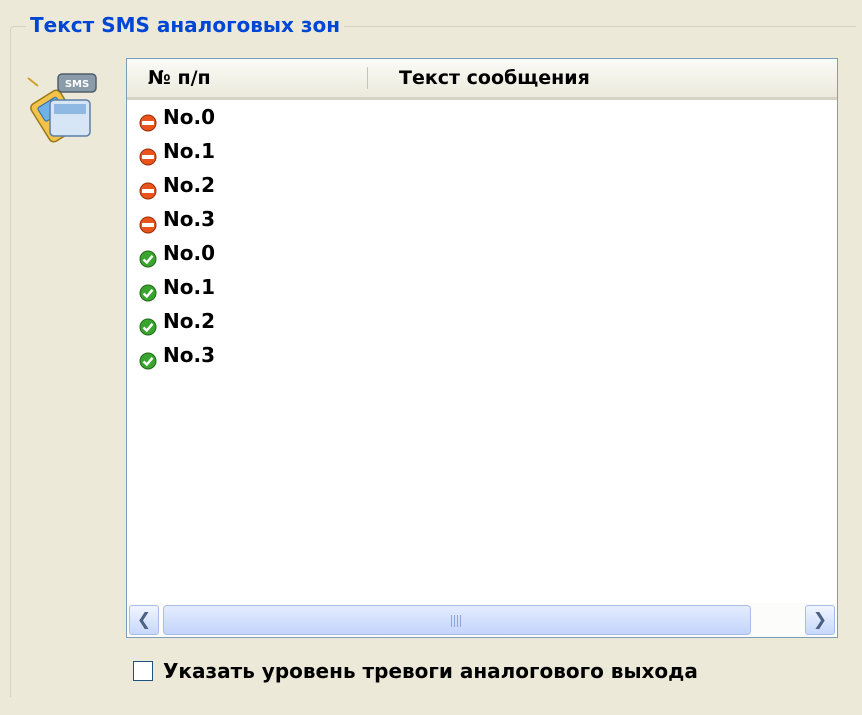 The image size is (862, 715). Describe the element at coordinates (820, 620) in the screenshot. I see `scroll-right-button: ❯` at that location.